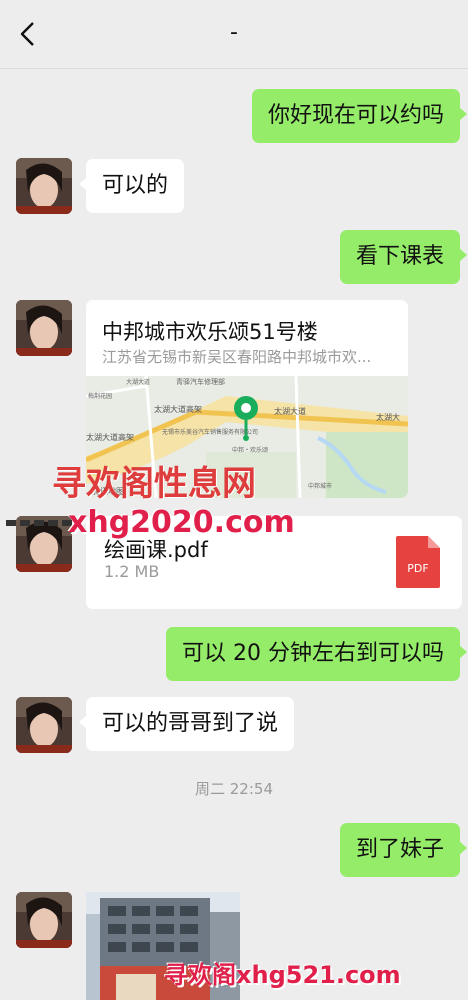 This screenshot has width=468, height=1000. Describe the element at coordinates (210, 332) in the screenshot. I see `location-name: 中邦城市欢乐颂51号楼` at that location.